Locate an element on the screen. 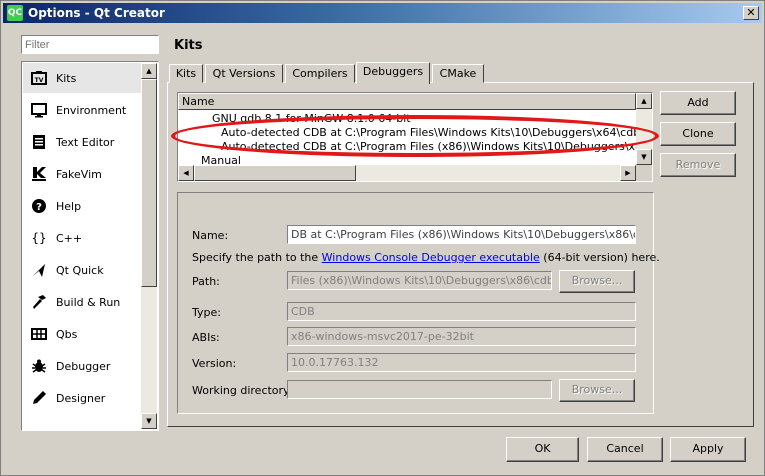 Image resolution: width=765 pixels, height=476 pixels. svg-text: TV is located at coordinates (39, 80).